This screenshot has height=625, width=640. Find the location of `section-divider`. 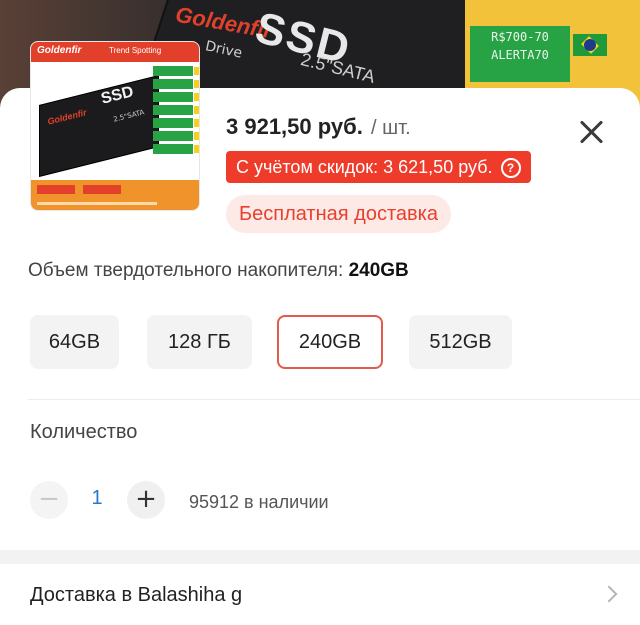

section-divider is located at coordinates (334, 399).